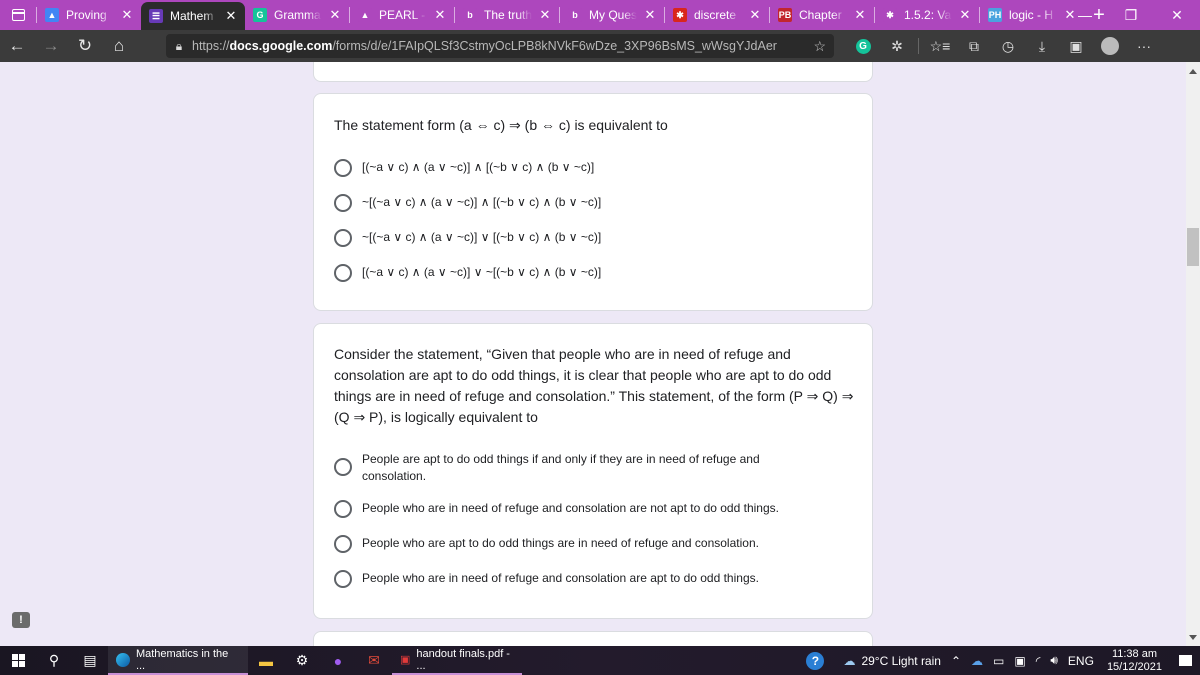  I want to click on battery-icon: ▭, so click(998, 661).